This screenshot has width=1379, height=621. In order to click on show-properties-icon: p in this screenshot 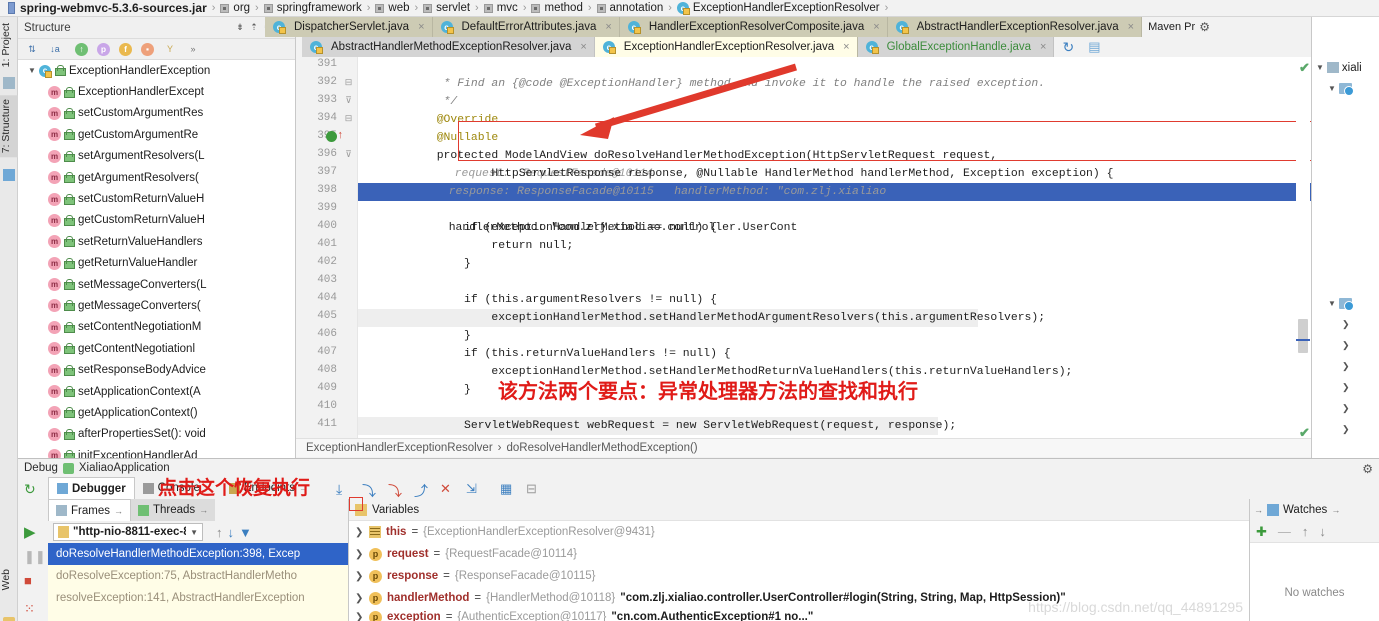, I will do `click(103, 49)`.